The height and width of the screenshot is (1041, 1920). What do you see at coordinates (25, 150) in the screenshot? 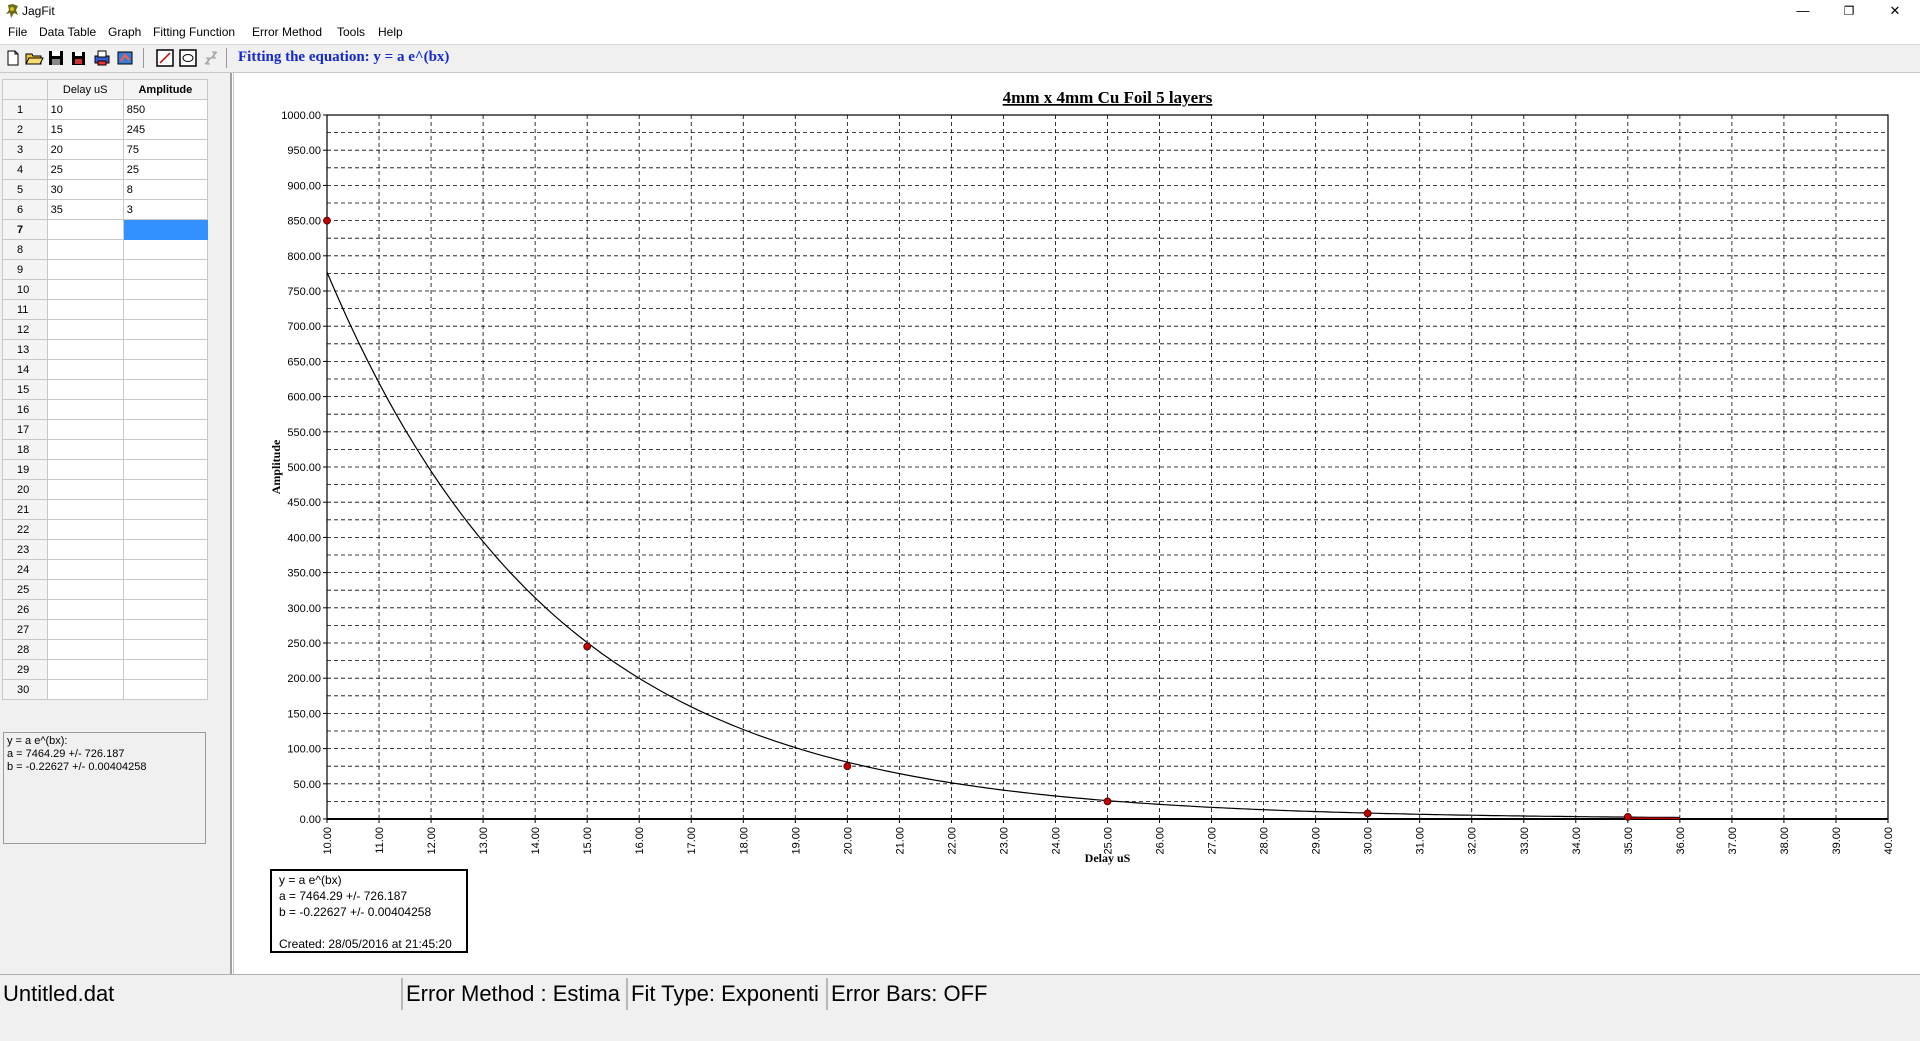
I see `row-header: 3` at bounding box center [25, 150].